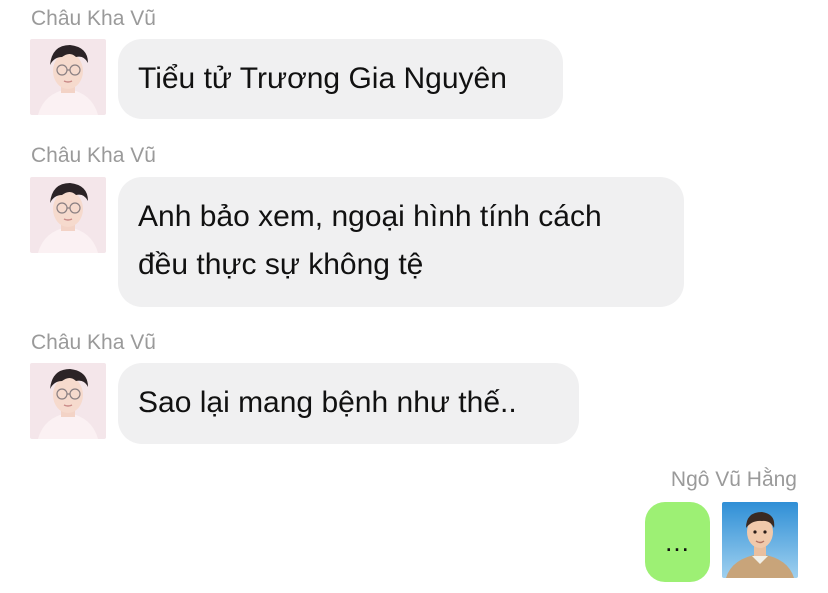 Image resolution: width=828 pixels, height=593 pixels. Describe the element at coordinates (733, 479) in the screenshot. I see `sender-name: Ngô Vũ Hằng` at that location.